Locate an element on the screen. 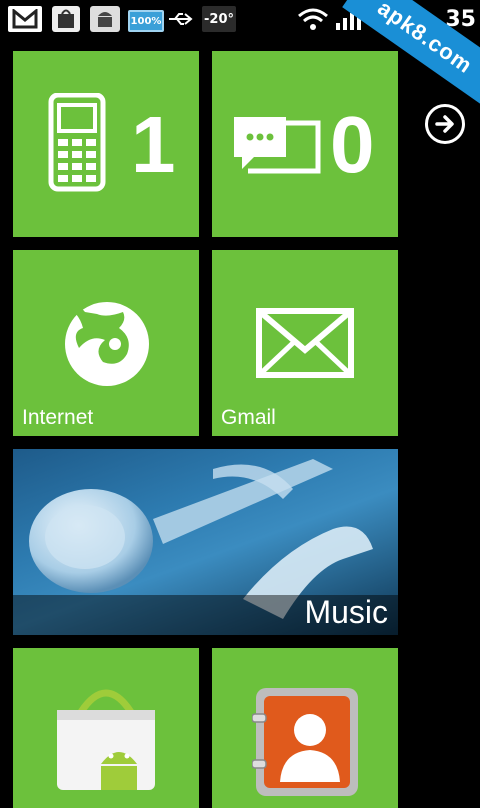 This screenshot has width=480, height=808. internet-label: Internet is located at coordinates (58, 417).